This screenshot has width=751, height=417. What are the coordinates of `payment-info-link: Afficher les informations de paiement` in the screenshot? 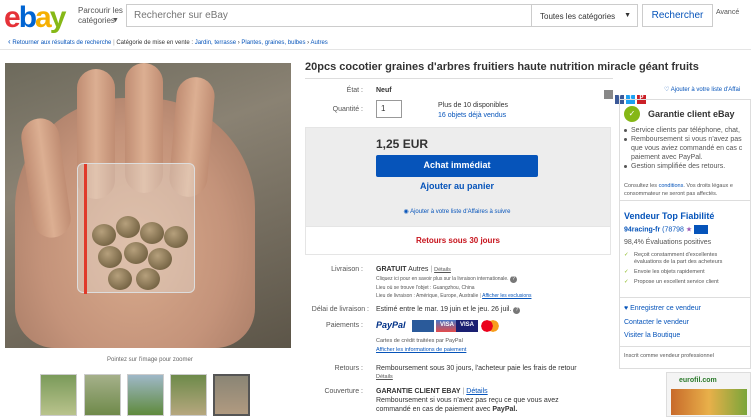 It's located at (421, 350).